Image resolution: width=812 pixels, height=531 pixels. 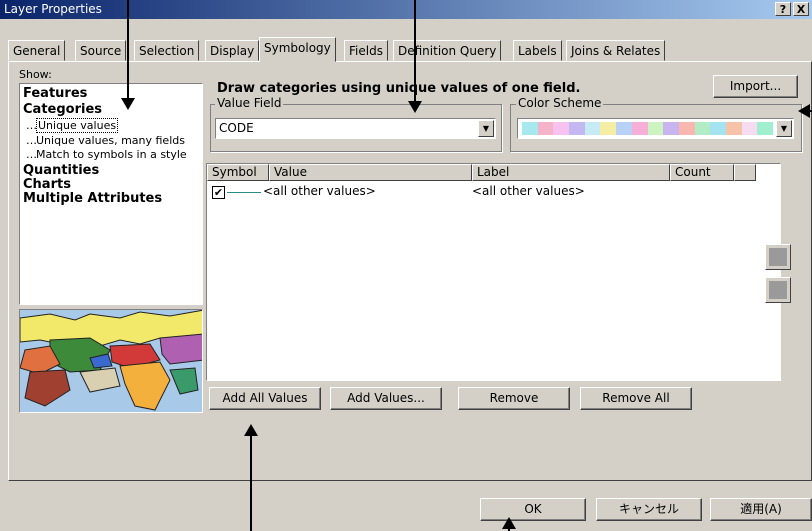 I want to click on tab-display: Display, so click(x=232, y=50).